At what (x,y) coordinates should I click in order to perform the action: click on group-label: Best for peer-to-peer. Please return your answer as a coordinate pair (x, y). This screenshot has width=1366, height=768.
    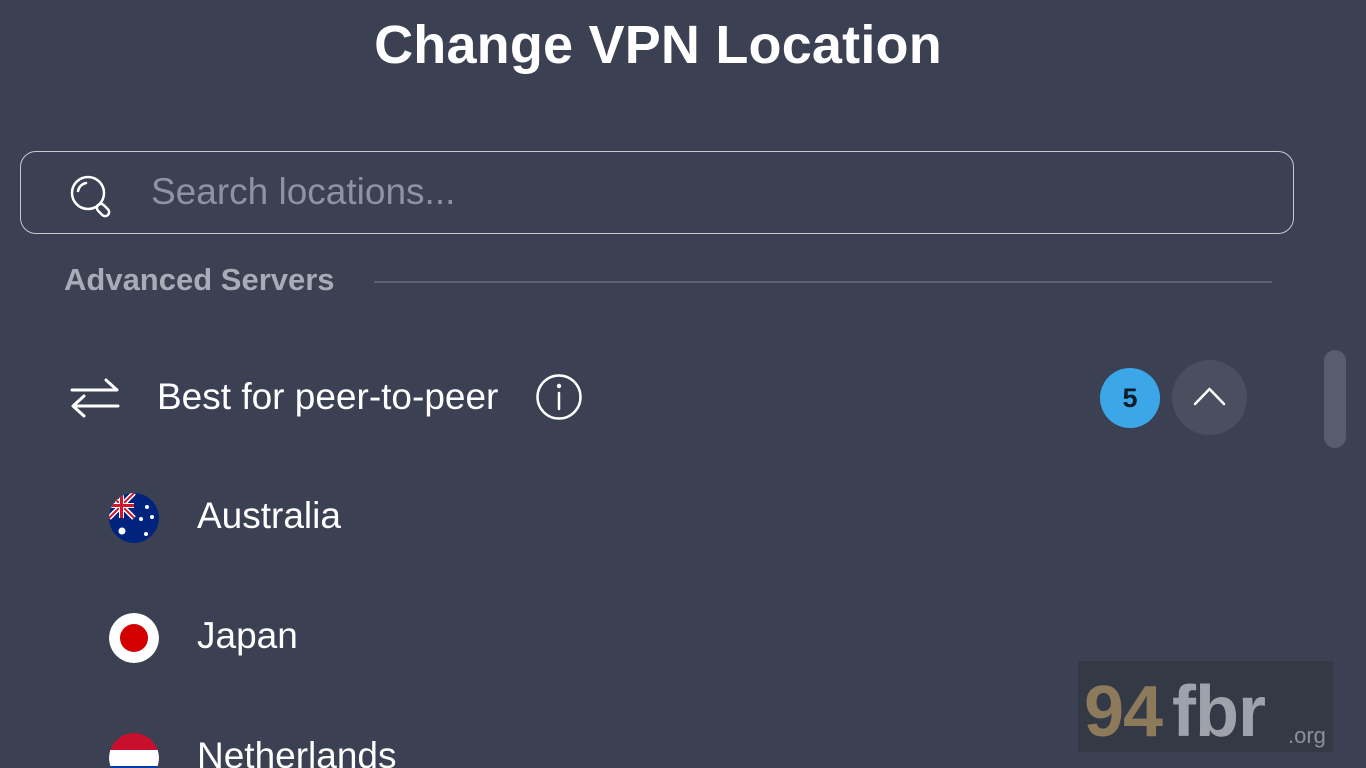
    Looking at the image, I should click on (328, 396).